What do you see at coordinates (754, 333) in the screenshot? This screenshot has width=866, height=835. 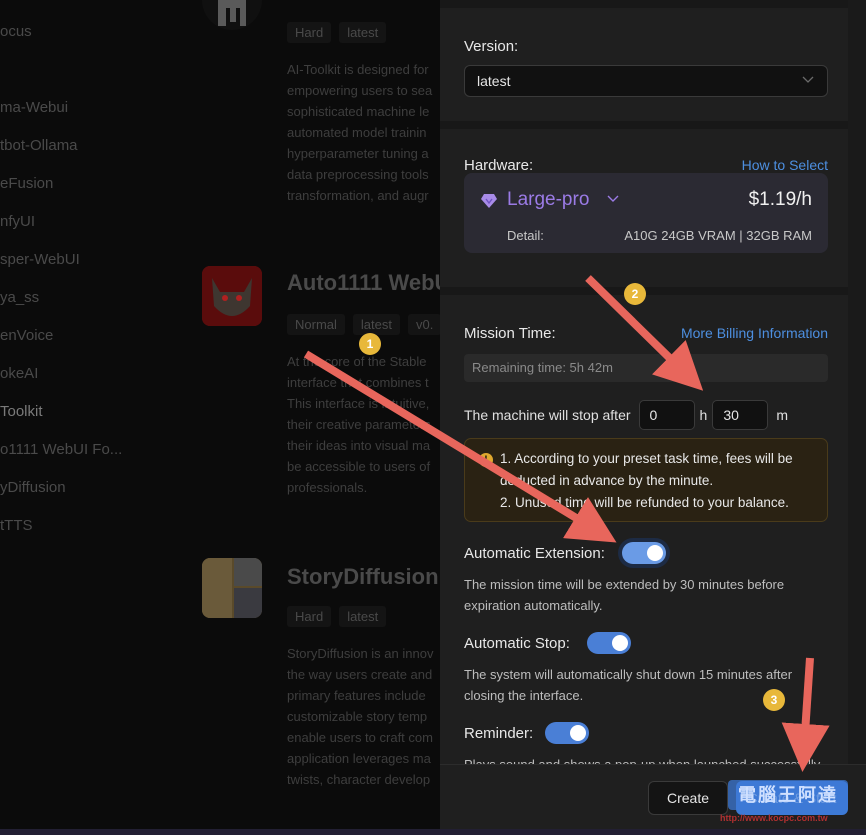 I see `billing-info-link: More Billing Information` at bounding box center [754, 333].